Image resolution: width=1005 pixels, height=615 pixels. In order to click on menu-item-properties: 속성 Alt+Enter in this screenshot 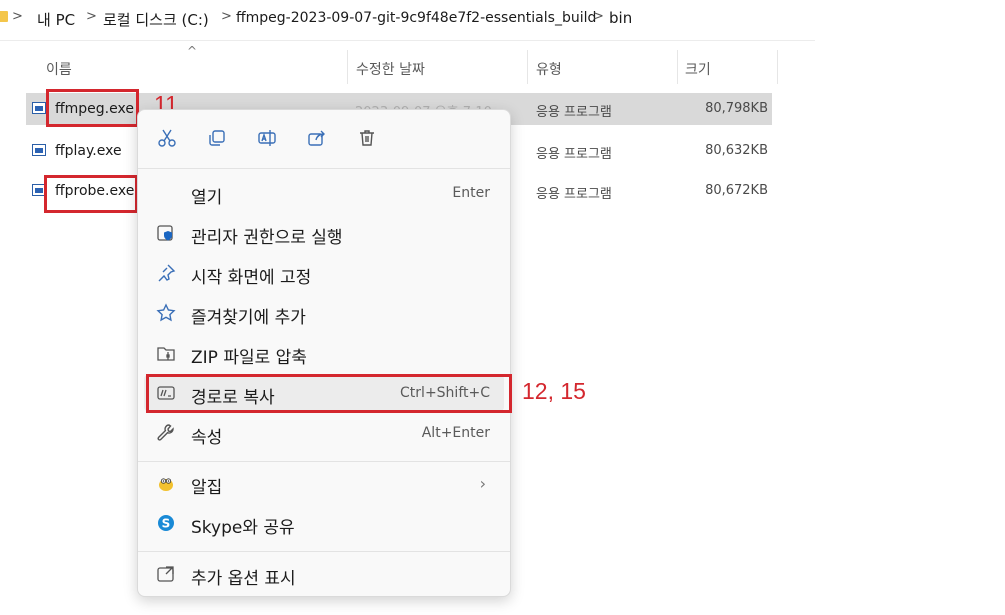, I will do `click(324, 433)`.